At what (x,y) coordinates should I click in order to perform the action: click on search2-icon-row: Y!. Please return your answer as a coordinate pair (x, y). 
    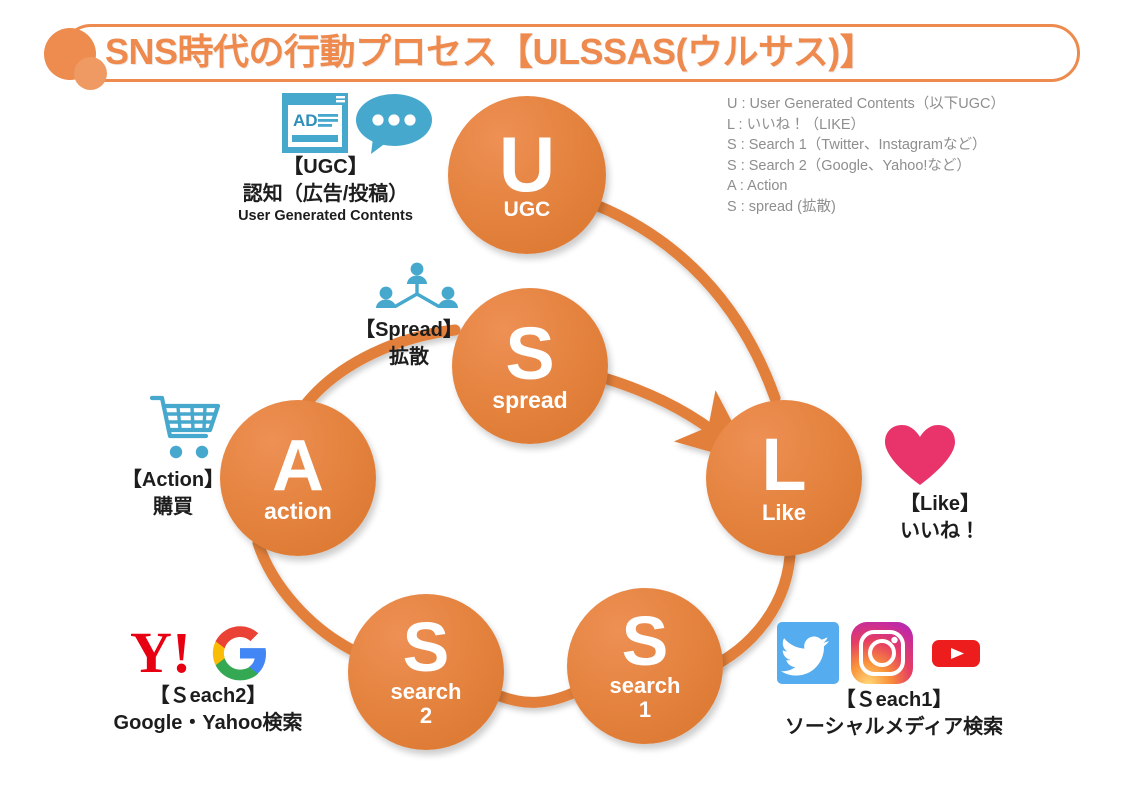
    Looking at the image, I should click on (210, 652).